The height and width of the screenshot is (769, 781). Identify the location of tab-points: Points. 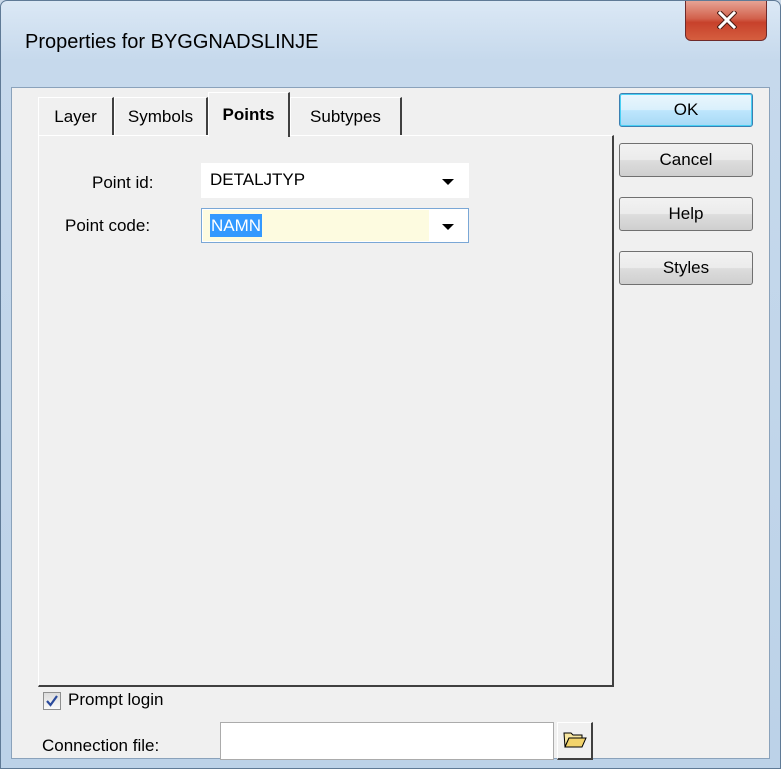
(249, 114).